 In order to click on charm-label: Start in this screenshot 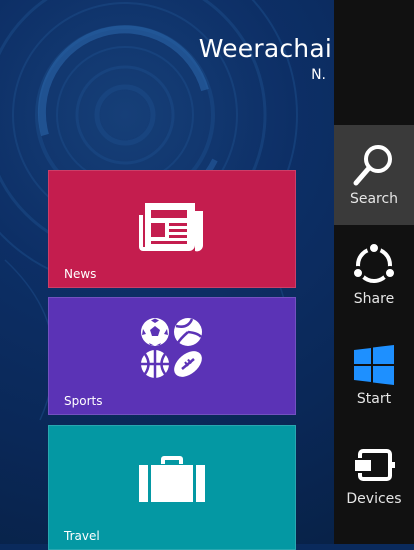, I will do `click(374, 399)`.